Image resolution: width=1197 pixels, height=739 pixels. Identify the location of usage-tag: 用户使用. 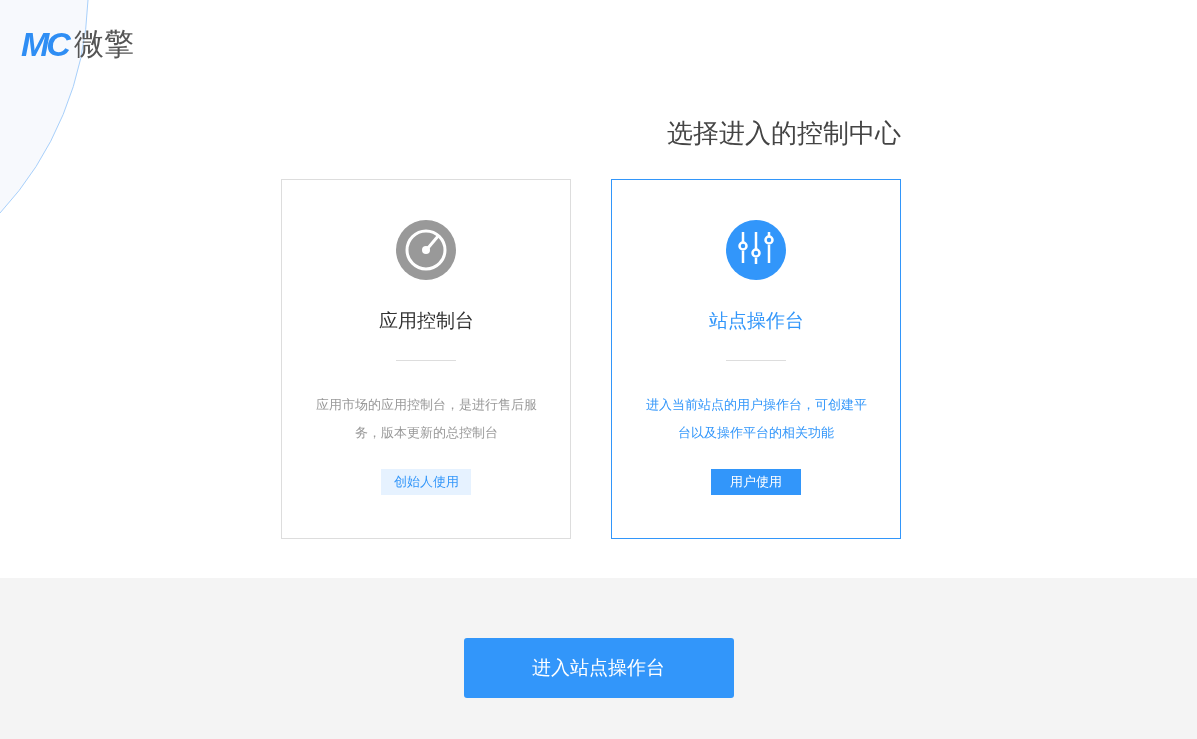
(756, 482).